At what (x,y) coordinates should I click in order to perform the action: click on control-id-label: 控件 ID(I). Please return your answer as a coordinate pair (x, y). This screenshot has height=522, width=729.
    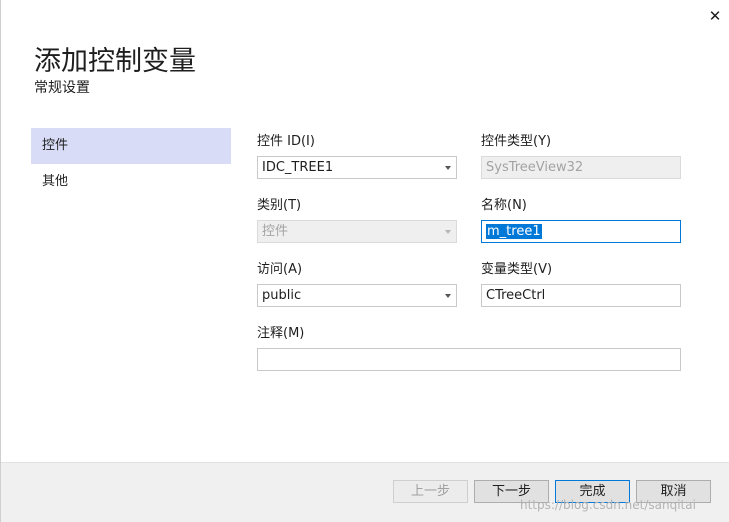
    Looking at the image, I should click on (286, 141).